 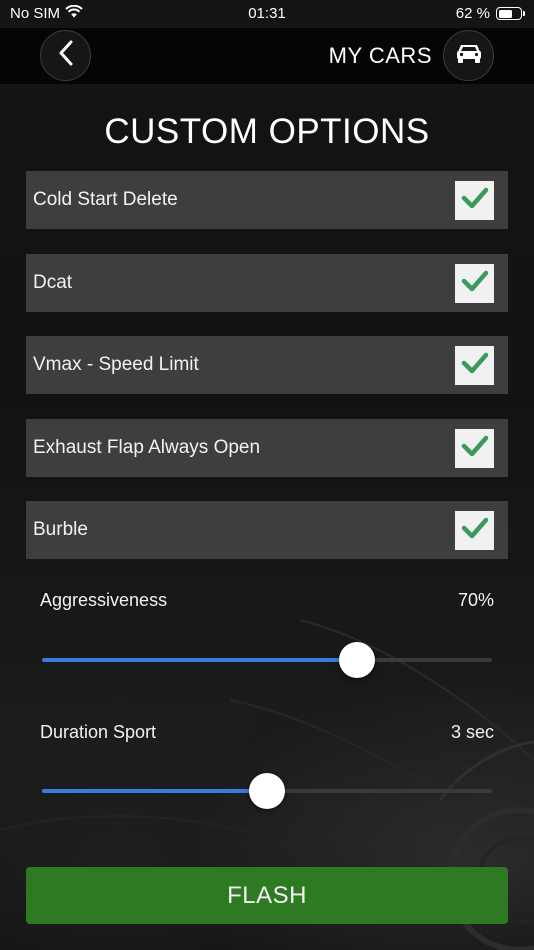 I want to click on option-label: Vmax - Speed Limit, so click(x=116, y=364).